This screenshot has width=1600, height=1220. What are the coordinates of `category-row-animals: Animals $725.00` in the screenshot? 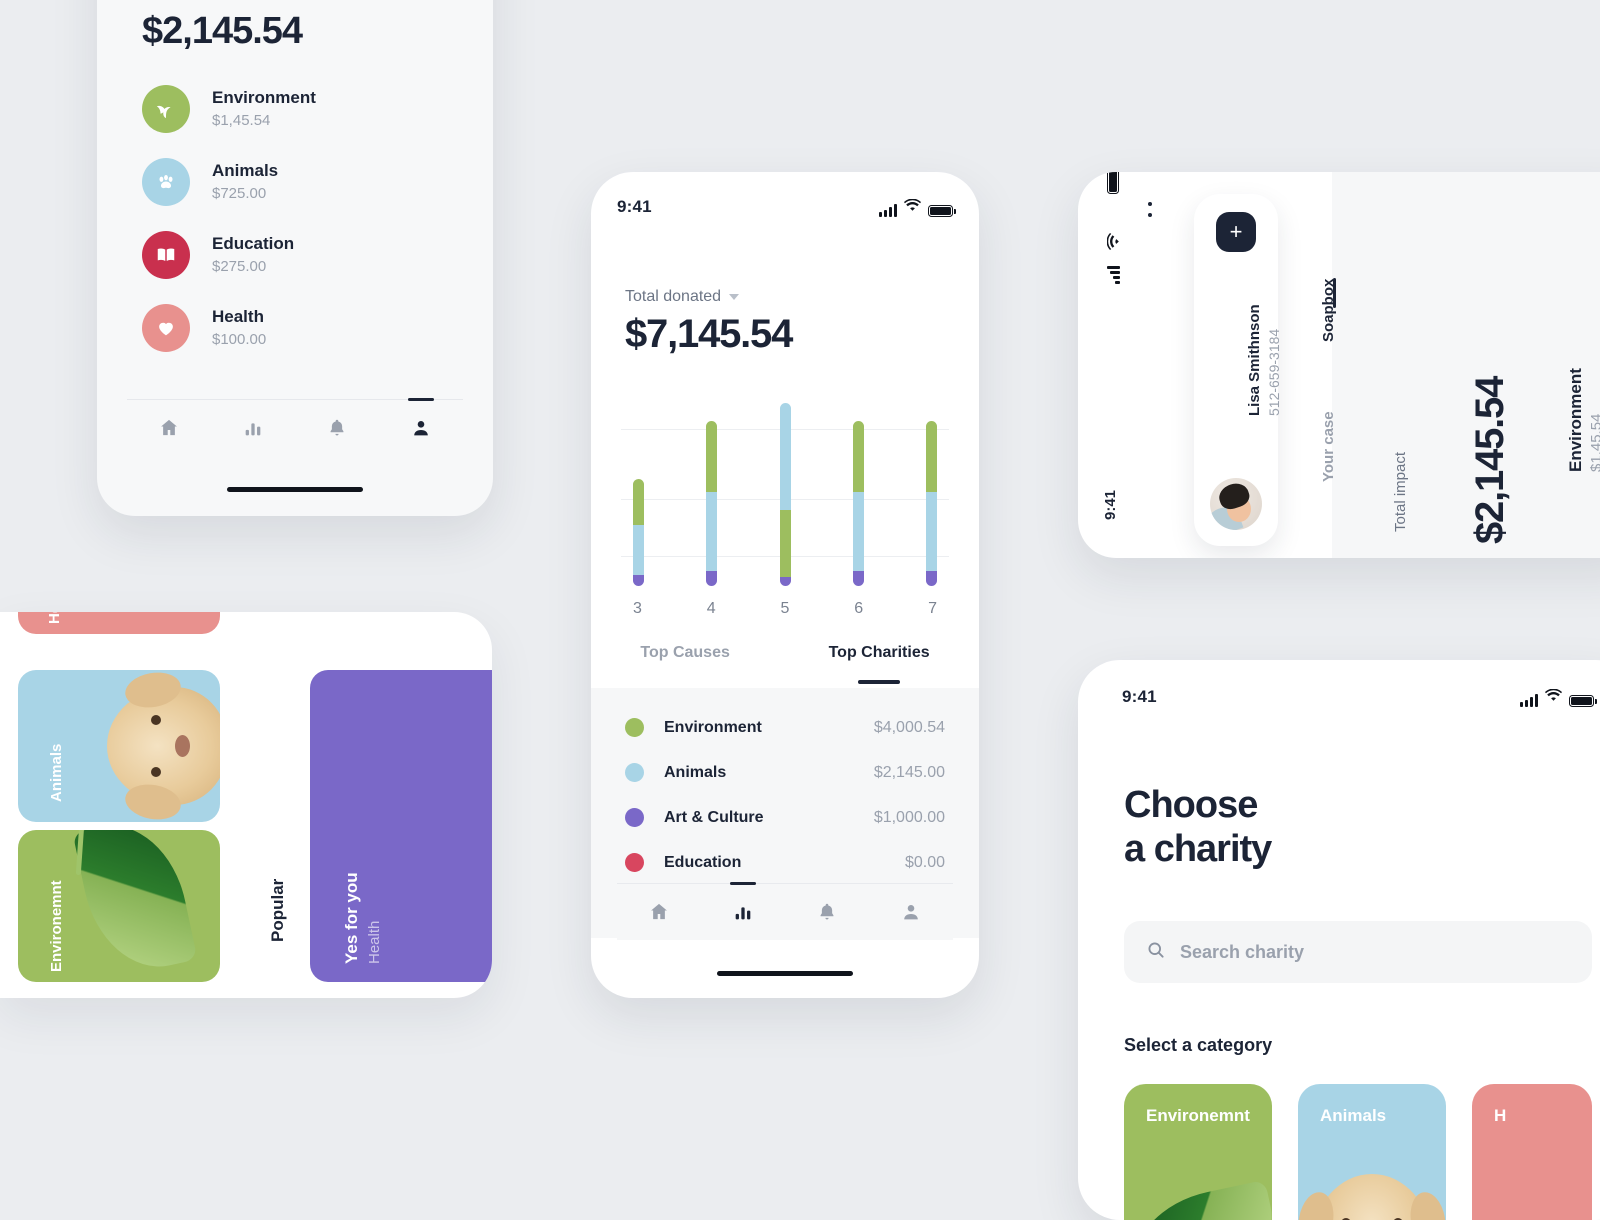 It's located at (317, 182).